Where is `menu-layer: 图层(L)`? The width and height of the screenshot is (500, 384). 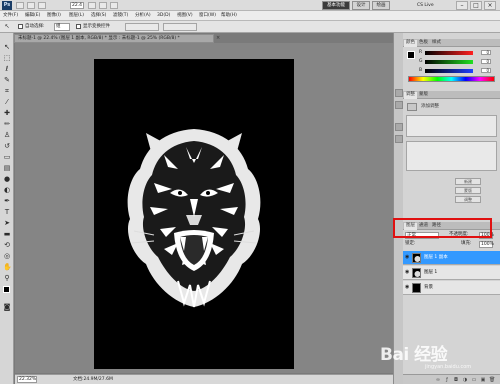 menu-layer: 图层(L) is located at coordinates (76, 16).